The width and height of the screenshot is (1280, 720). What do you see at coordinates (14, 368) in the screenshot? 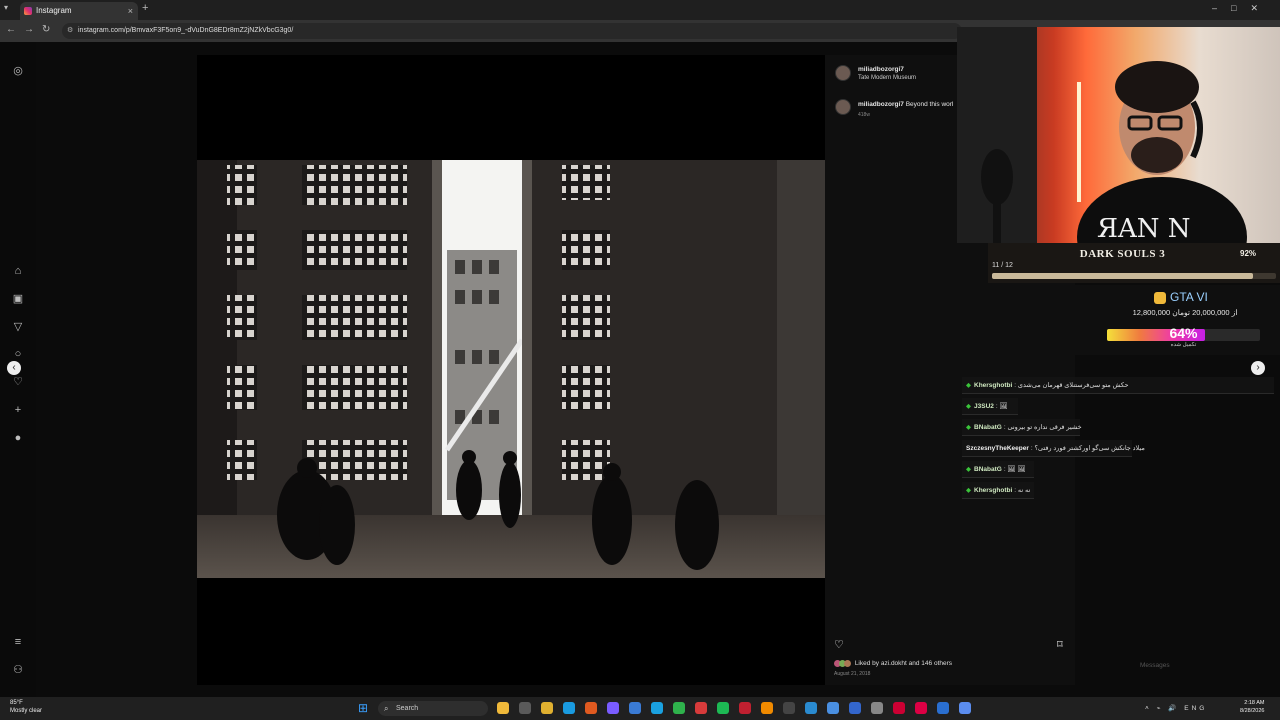
I see `carousel-prev-icon: ‹` at bounding box center [14, 368].